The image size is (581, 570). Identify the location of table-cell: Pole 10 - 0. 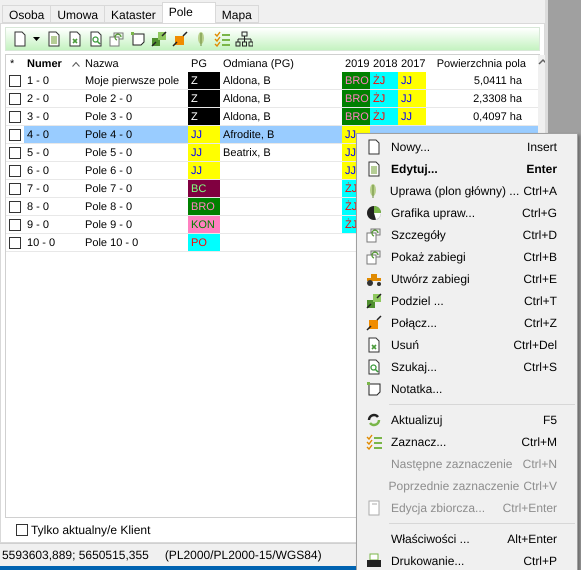
(111, 242).